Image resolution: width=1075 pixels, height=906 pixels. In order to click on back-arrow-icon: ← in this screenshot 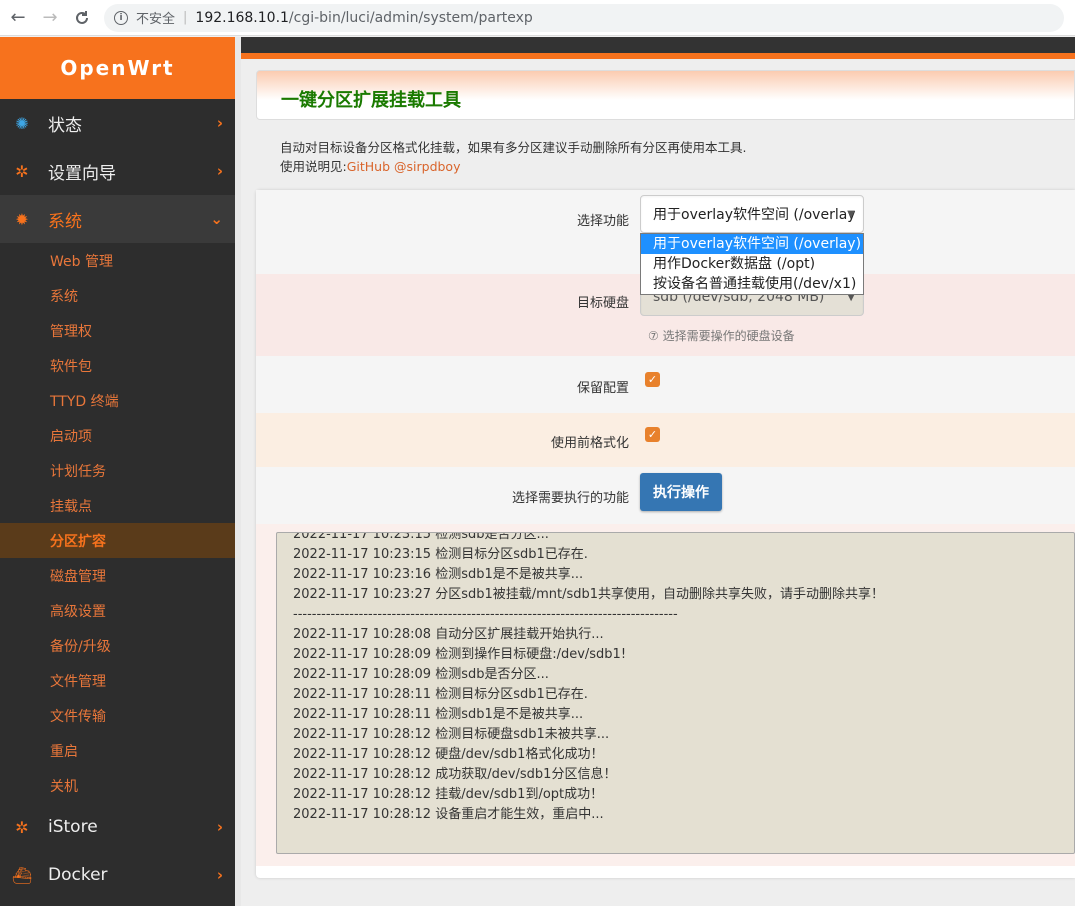, I will do `click(18, 17)`.